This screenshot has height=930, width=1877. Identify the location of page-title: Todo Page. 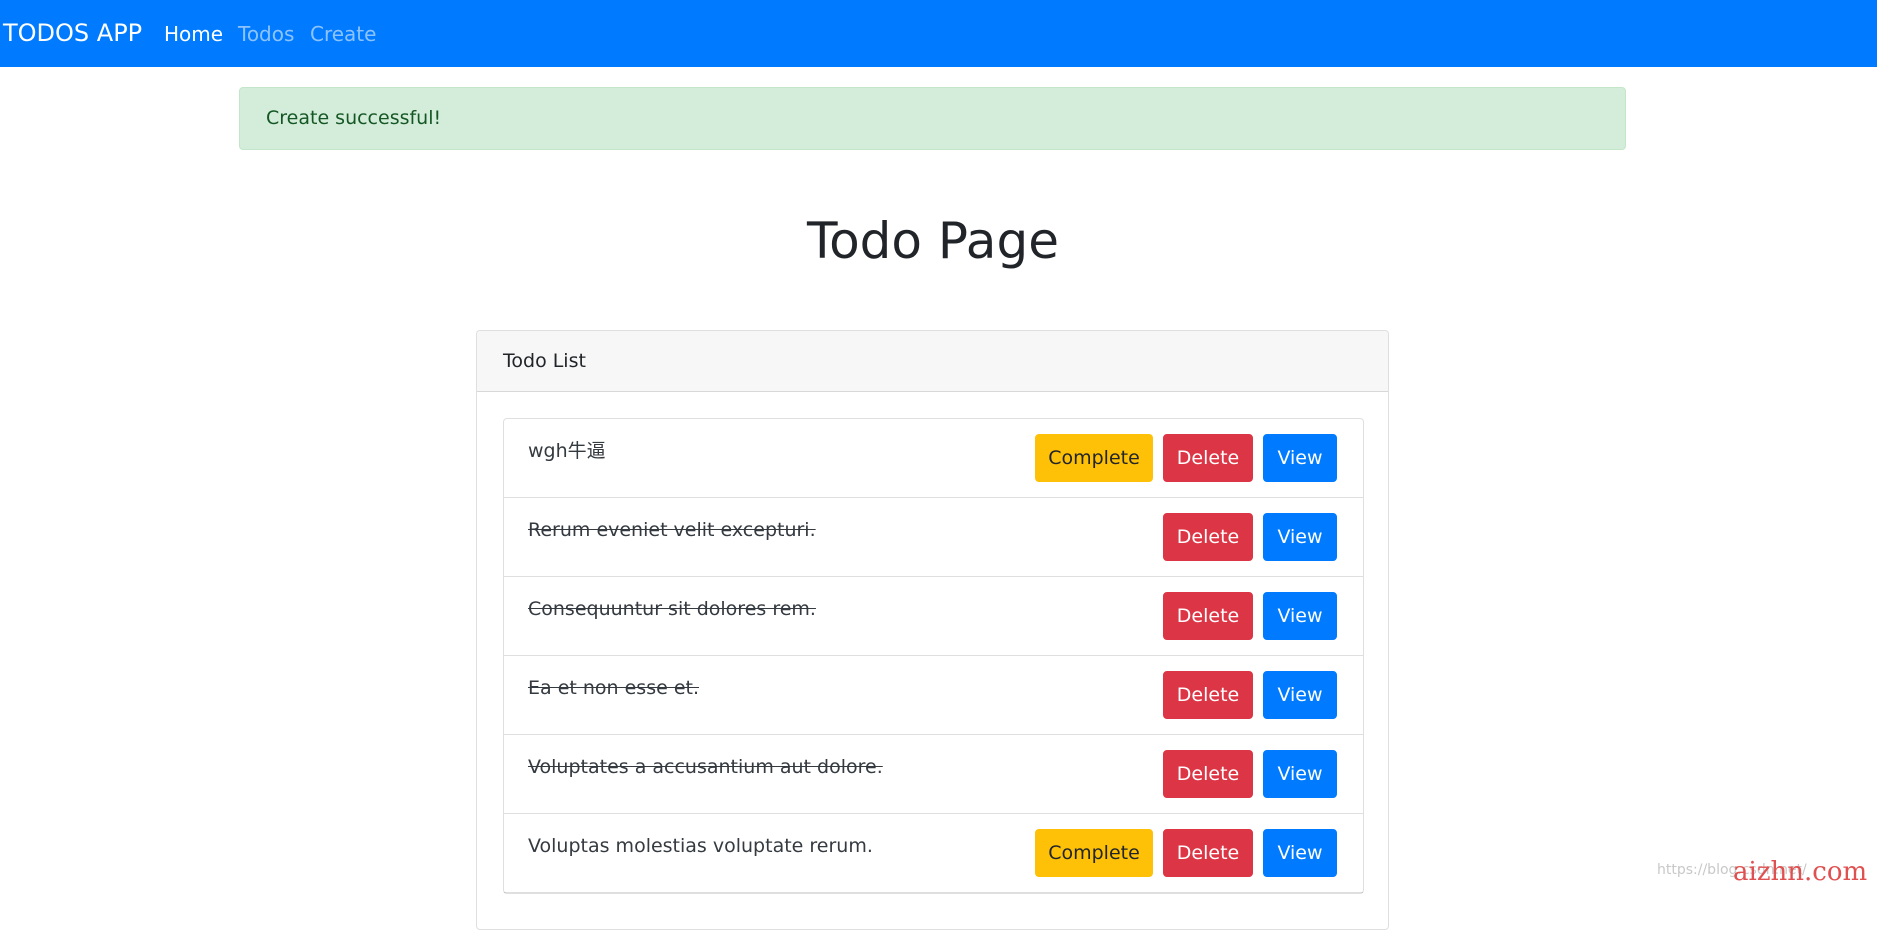
(933, 241).